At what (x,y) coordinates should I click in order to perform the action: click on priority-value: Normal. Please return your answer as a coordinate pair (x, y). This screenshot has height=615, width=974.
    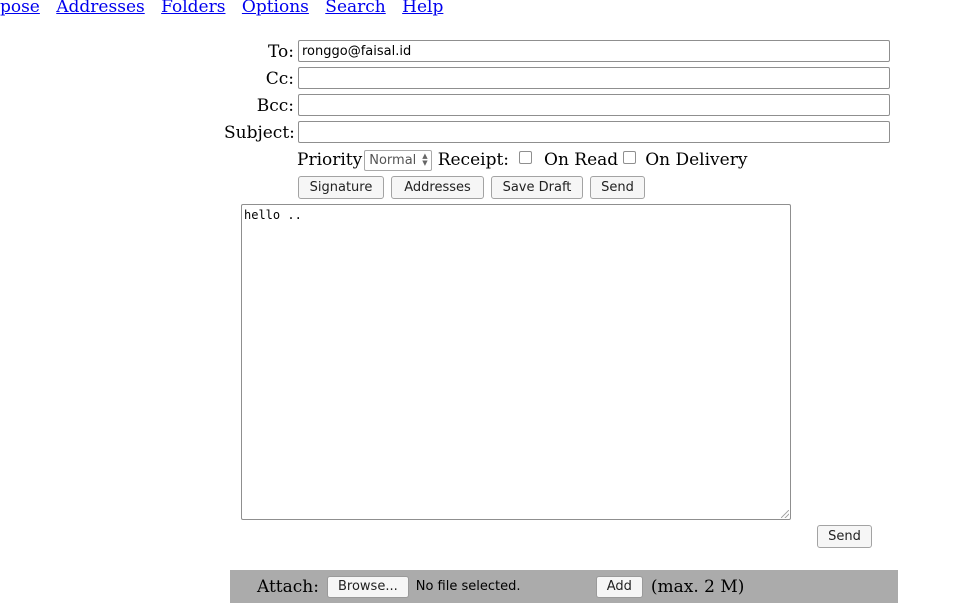
    Looking at the image, I should click on (393, 160).